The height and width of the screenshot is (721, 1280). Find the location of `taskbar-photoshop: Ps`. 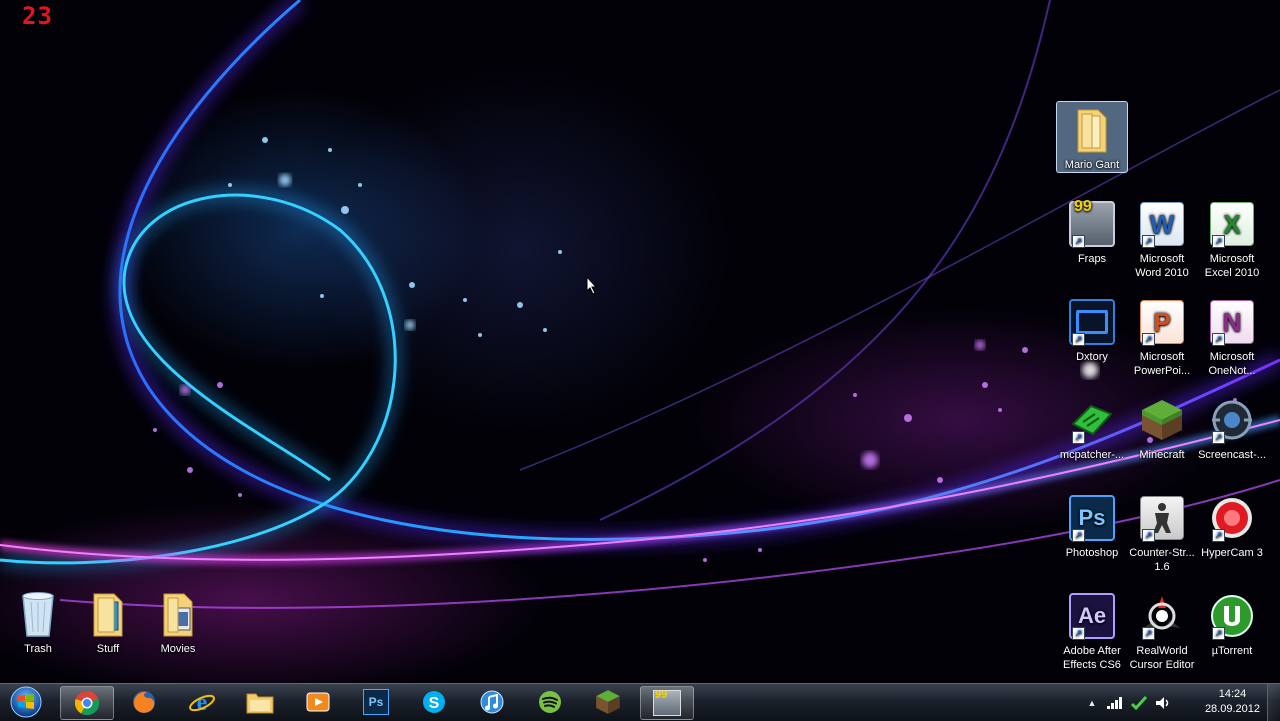

taskbar-photoshop: Ps is located at coordinates (376, 702).